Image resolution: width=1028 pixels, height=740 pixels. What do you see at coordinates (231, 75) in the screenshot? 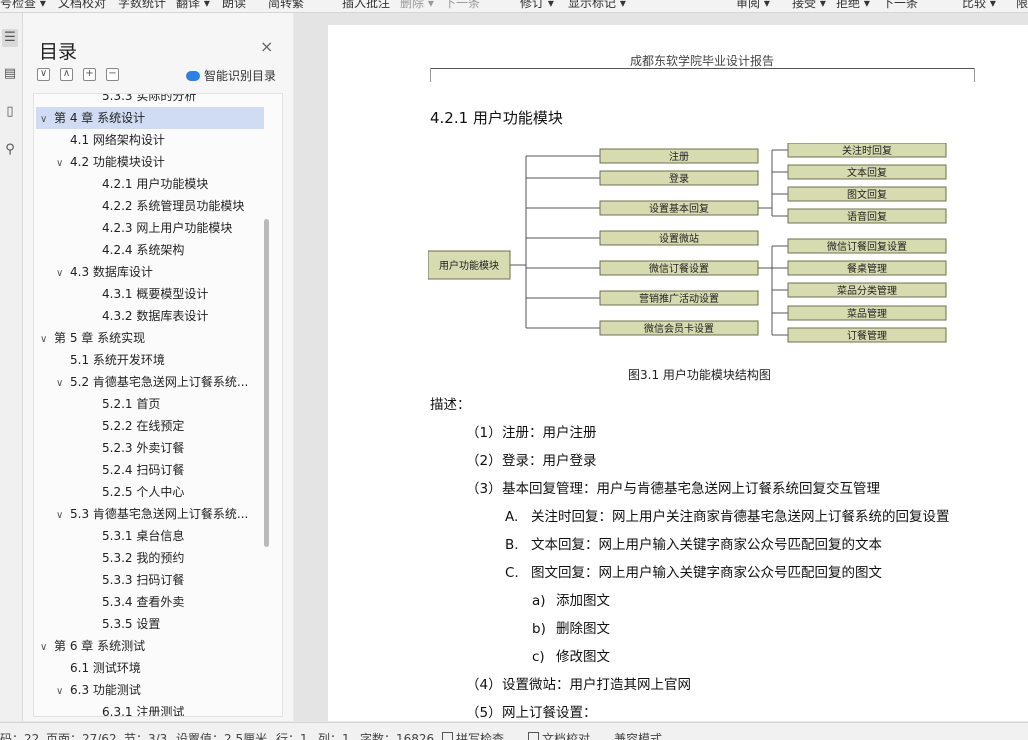
I see `smart-toc-button: 智能识别目录` at bounding box center [231, 75].